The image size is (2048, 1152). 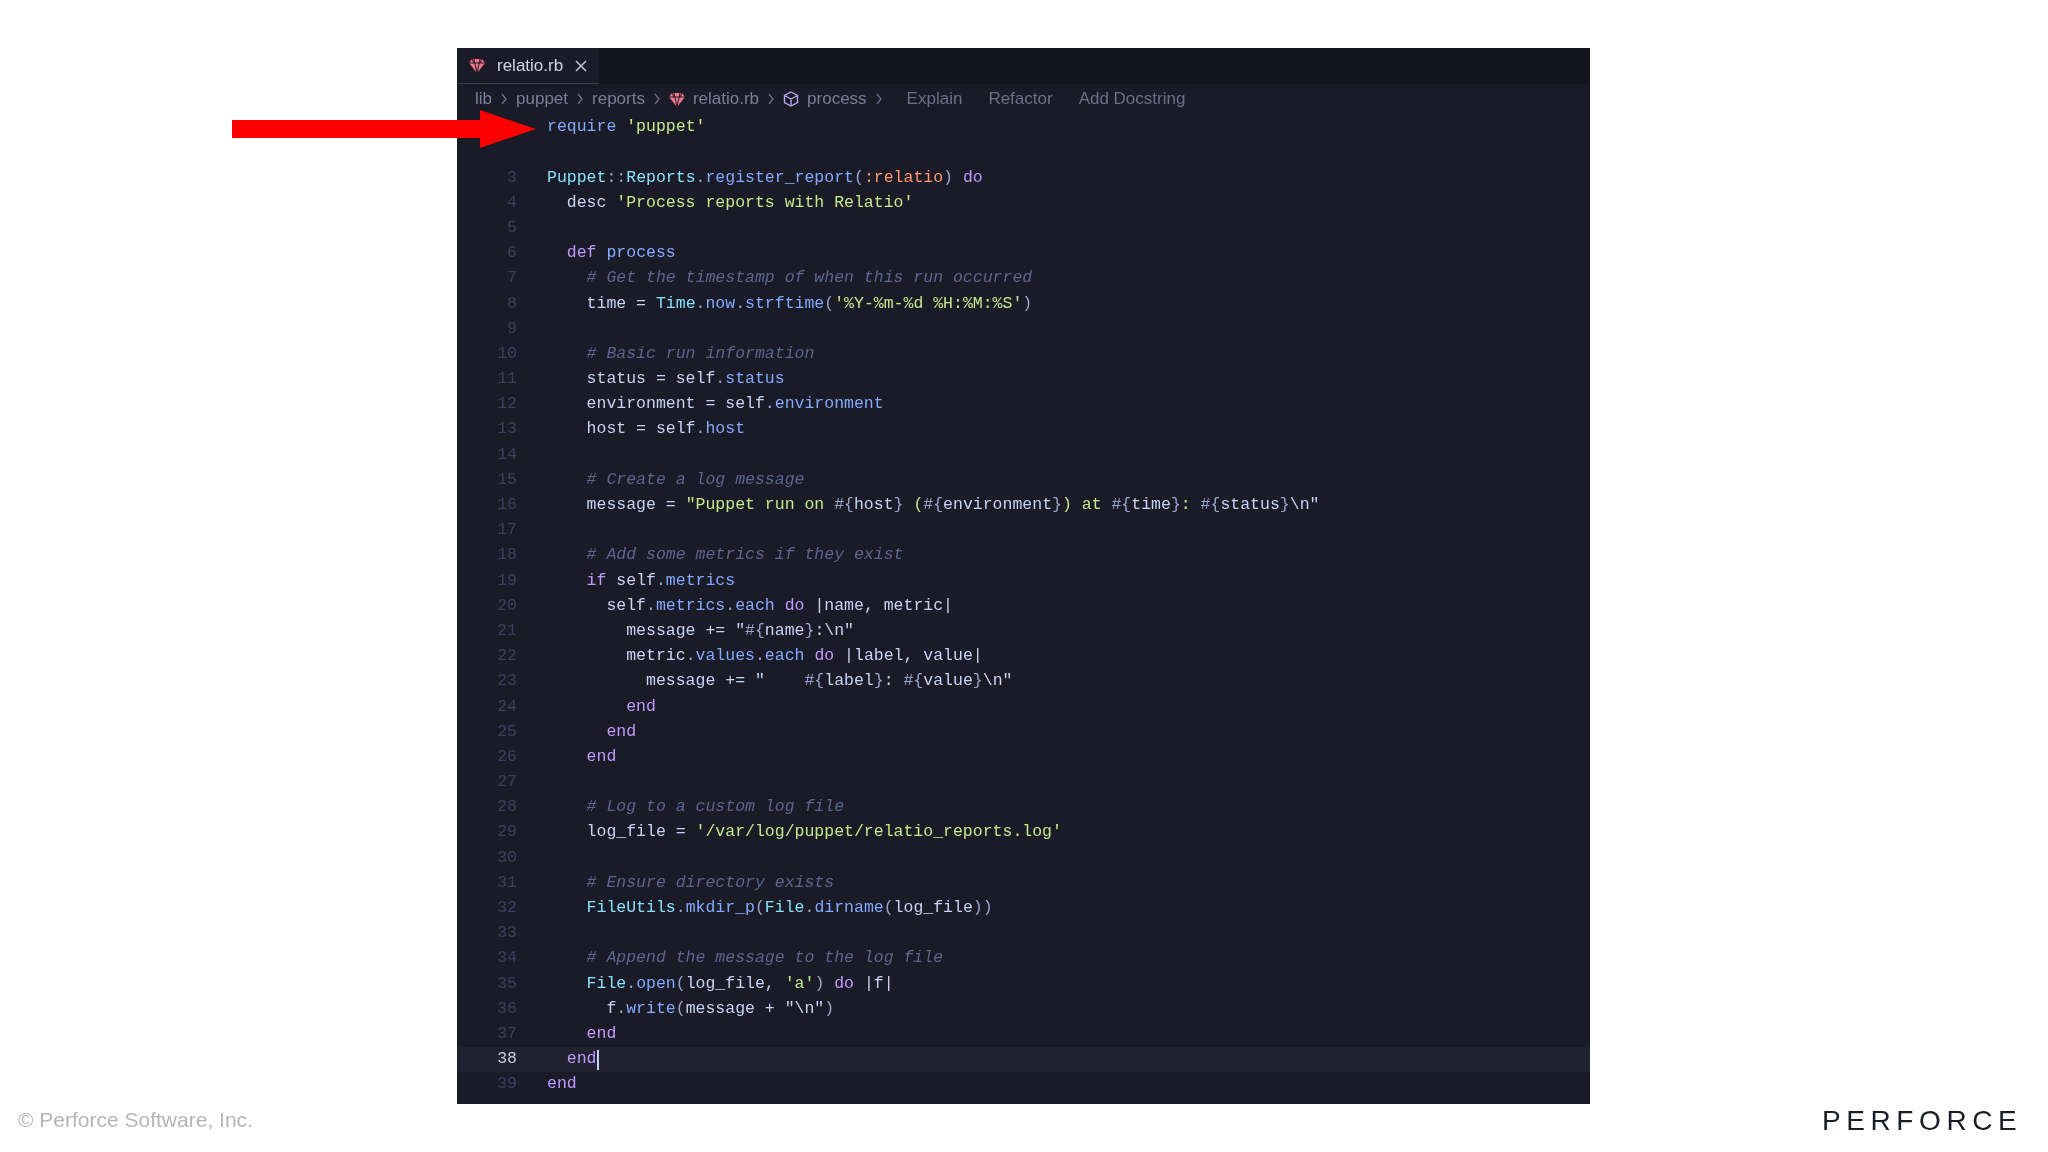 What do you see at coordinates (512, 303) in the screenshot?
I see `line-number: 8` at bounding box center [512, 303].